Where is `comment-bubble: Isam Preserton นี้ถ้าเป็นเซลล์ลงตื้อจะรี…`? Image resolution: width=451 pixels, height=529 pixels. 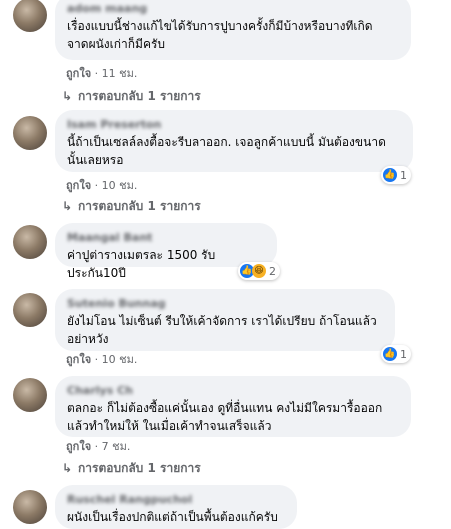 comment-bubble: Isam Preserton นี้ถ้าเป็นเซลล์ลงตื้อจะรี… is located at coordinates (234, 141).